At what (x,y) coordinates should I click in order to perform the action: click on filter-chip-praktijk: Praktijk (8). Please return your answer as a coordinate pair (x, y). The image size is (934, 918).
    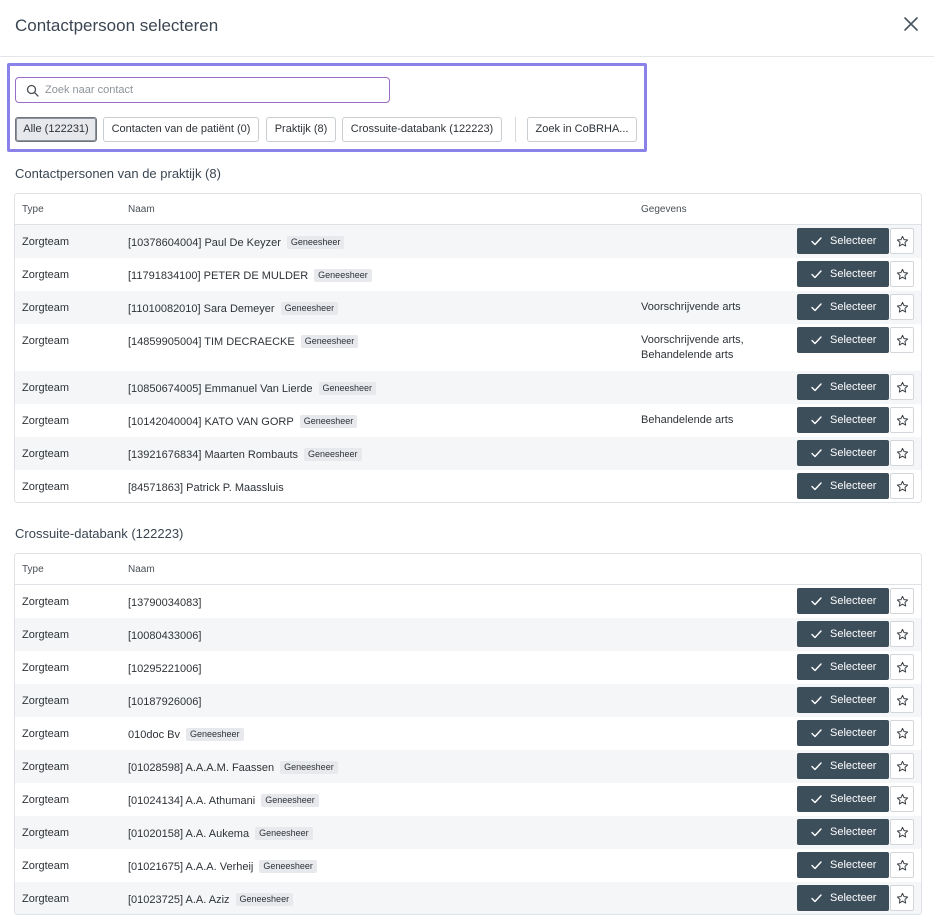
    Looking at the image, I should click on (301, 129).